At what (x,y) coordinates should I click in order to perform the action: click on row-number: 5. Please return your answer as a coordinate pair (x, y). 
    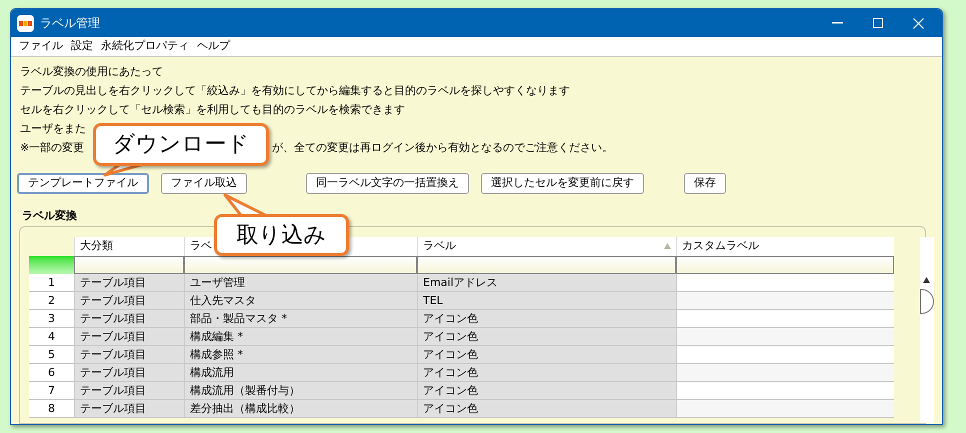
    Looking at the image, I should click on (51, 354).